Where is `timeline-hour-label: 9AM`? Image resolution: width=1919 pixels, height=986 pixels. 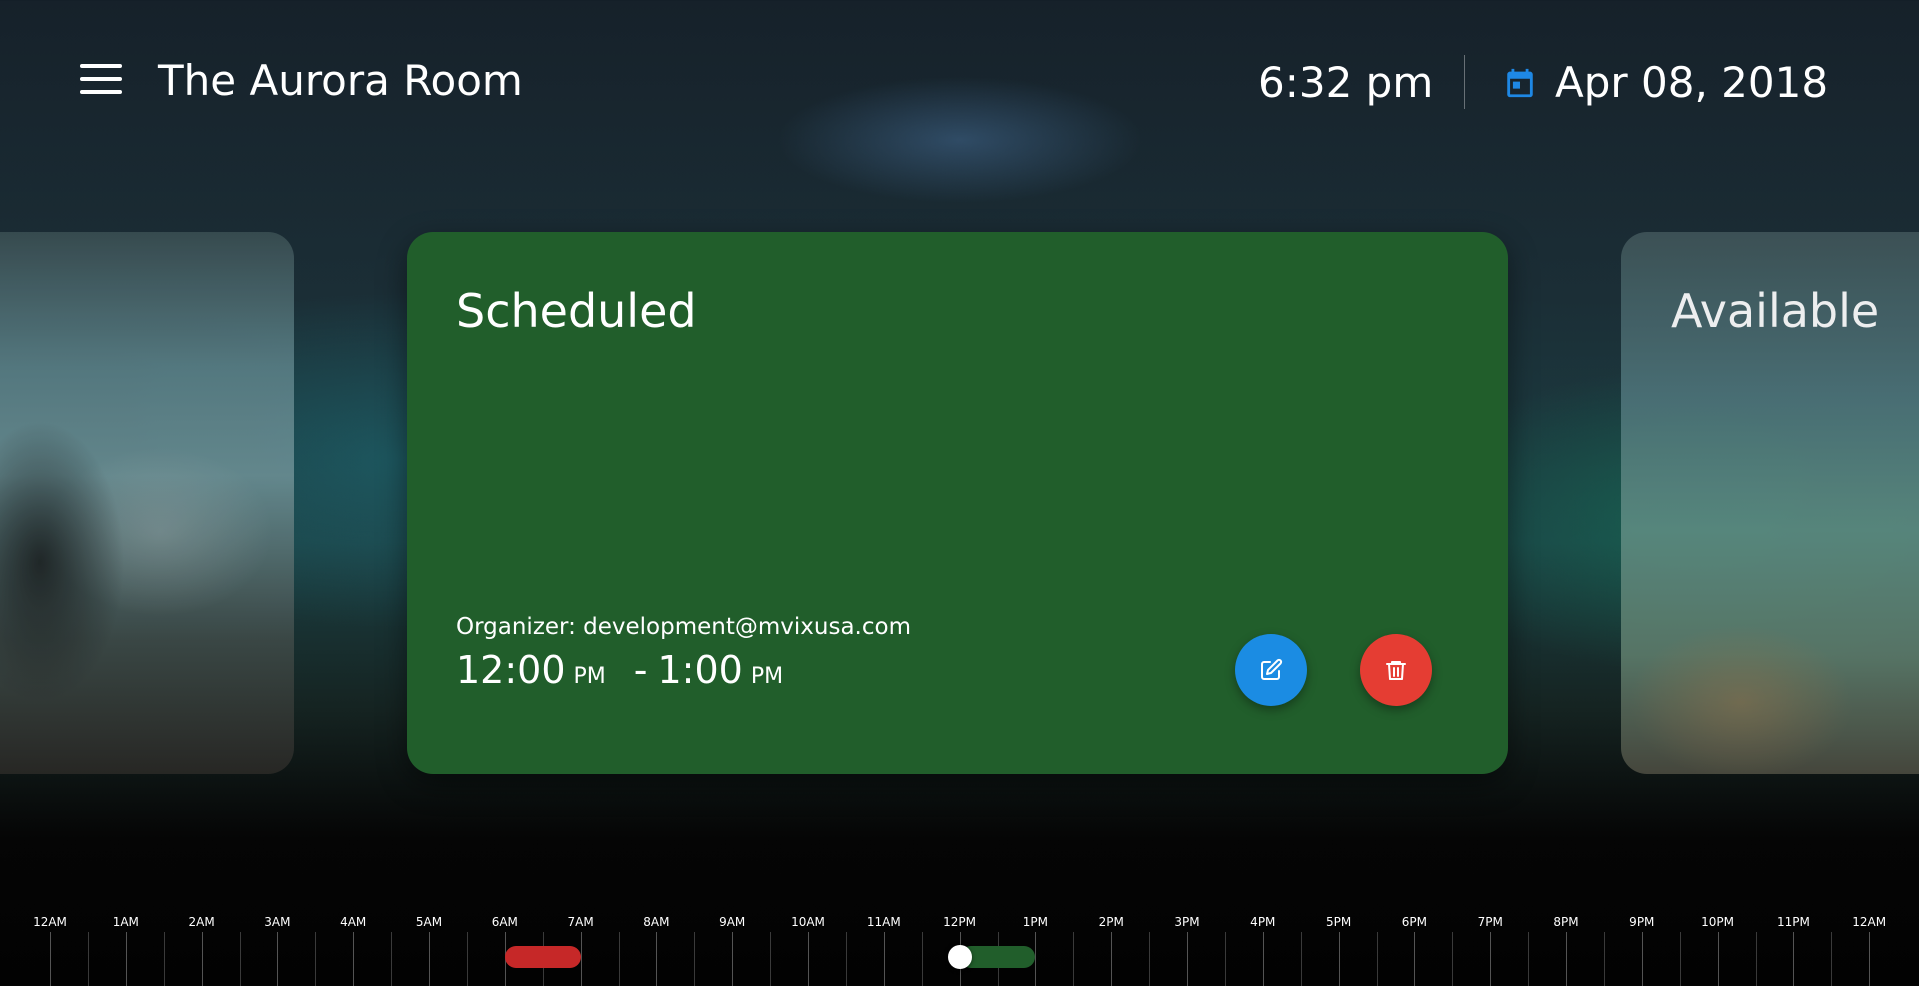
timeline-hour-label: 9AM is located at coordinates (732, 922).